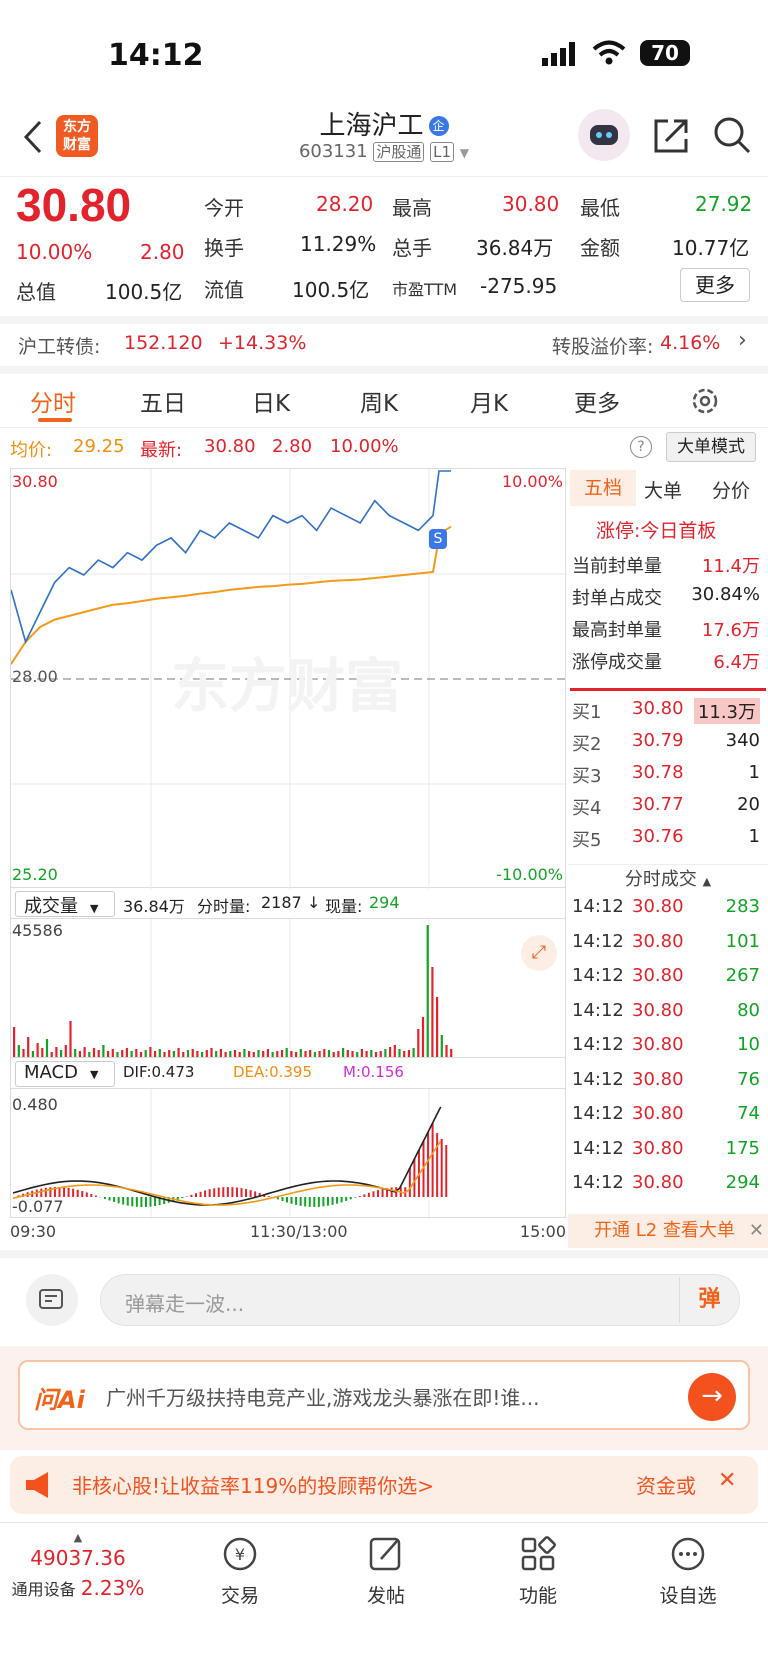 The image size is (768, 1669). What do you see at coordinates (420, 1300) in the screenshot?
I see `danmu-input: 弹幕走一波... 弹` at bounding box center [420, 1300].